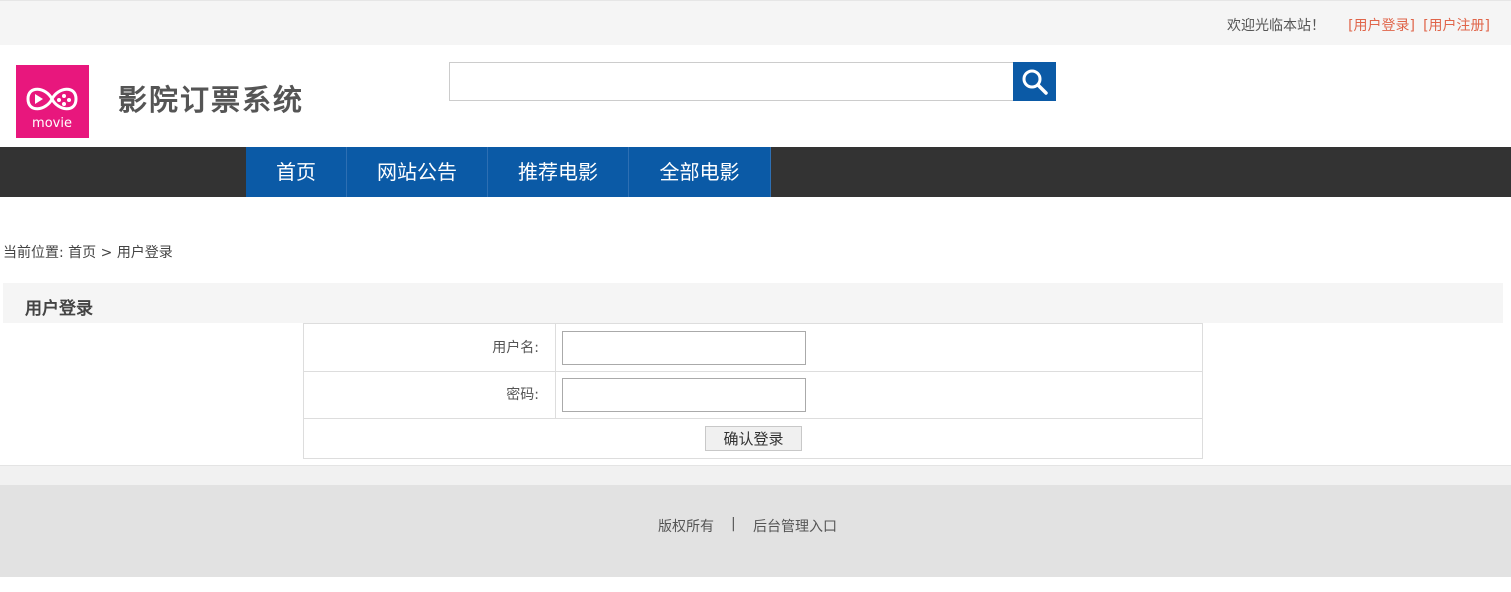 The image size is (1511, 592). I want to click on admin-entry-link: 后台管理入口, so click(795, 526).